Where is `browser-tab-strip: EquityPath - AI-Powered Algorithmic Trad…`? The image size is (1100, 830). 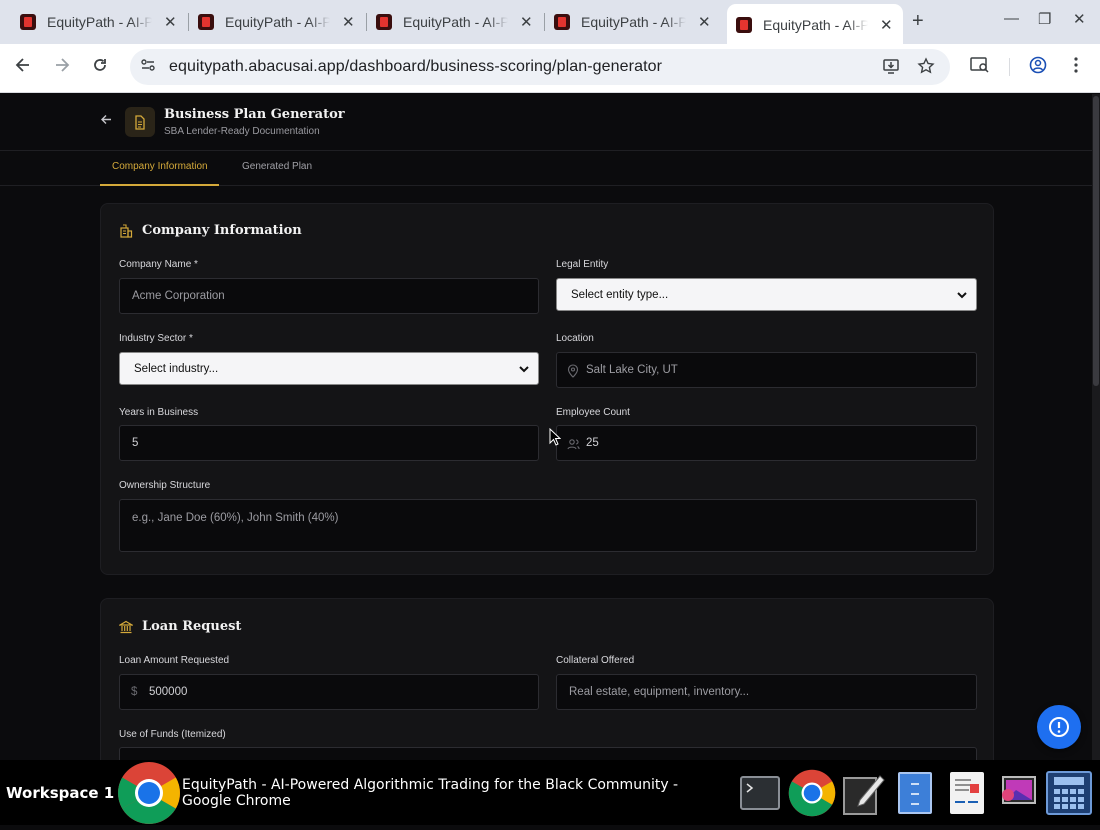
browser-tab-strip: EquityPath - AI-Powered Algorithmic Trad… is located at coordinates (550, 22).